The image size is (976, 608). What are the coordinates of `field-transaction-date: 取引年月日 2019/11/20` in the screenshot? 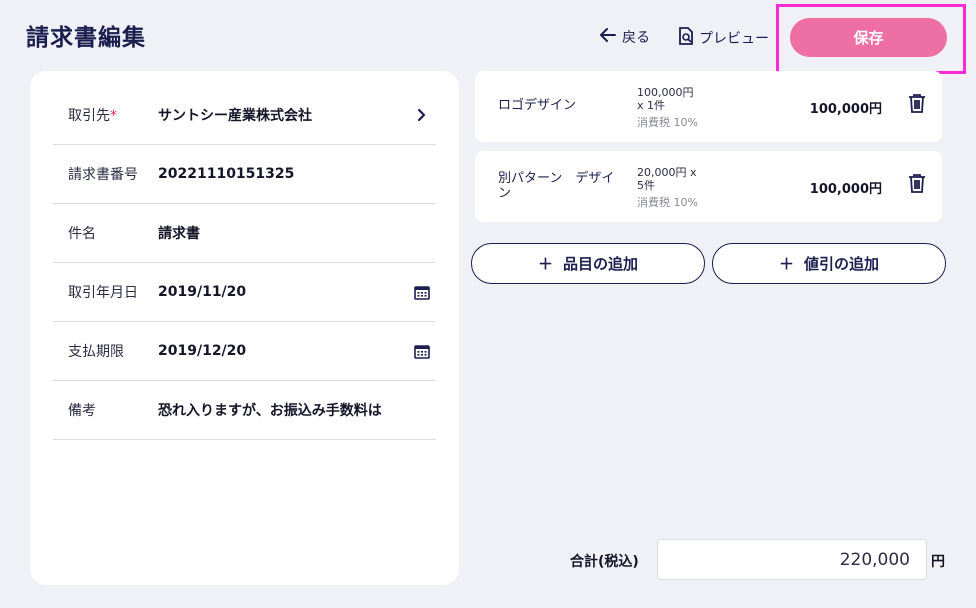 It's located at (244, 292).